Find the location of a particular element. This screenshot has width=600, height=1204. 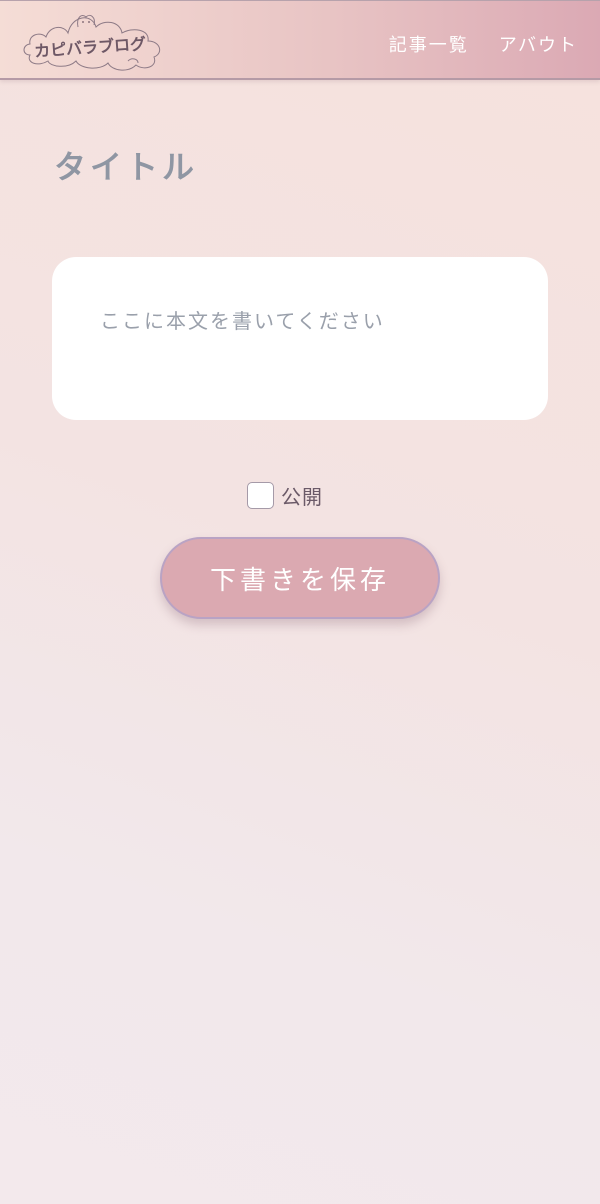

nav-link-about: アバウト is located at coordinates (538, 44).